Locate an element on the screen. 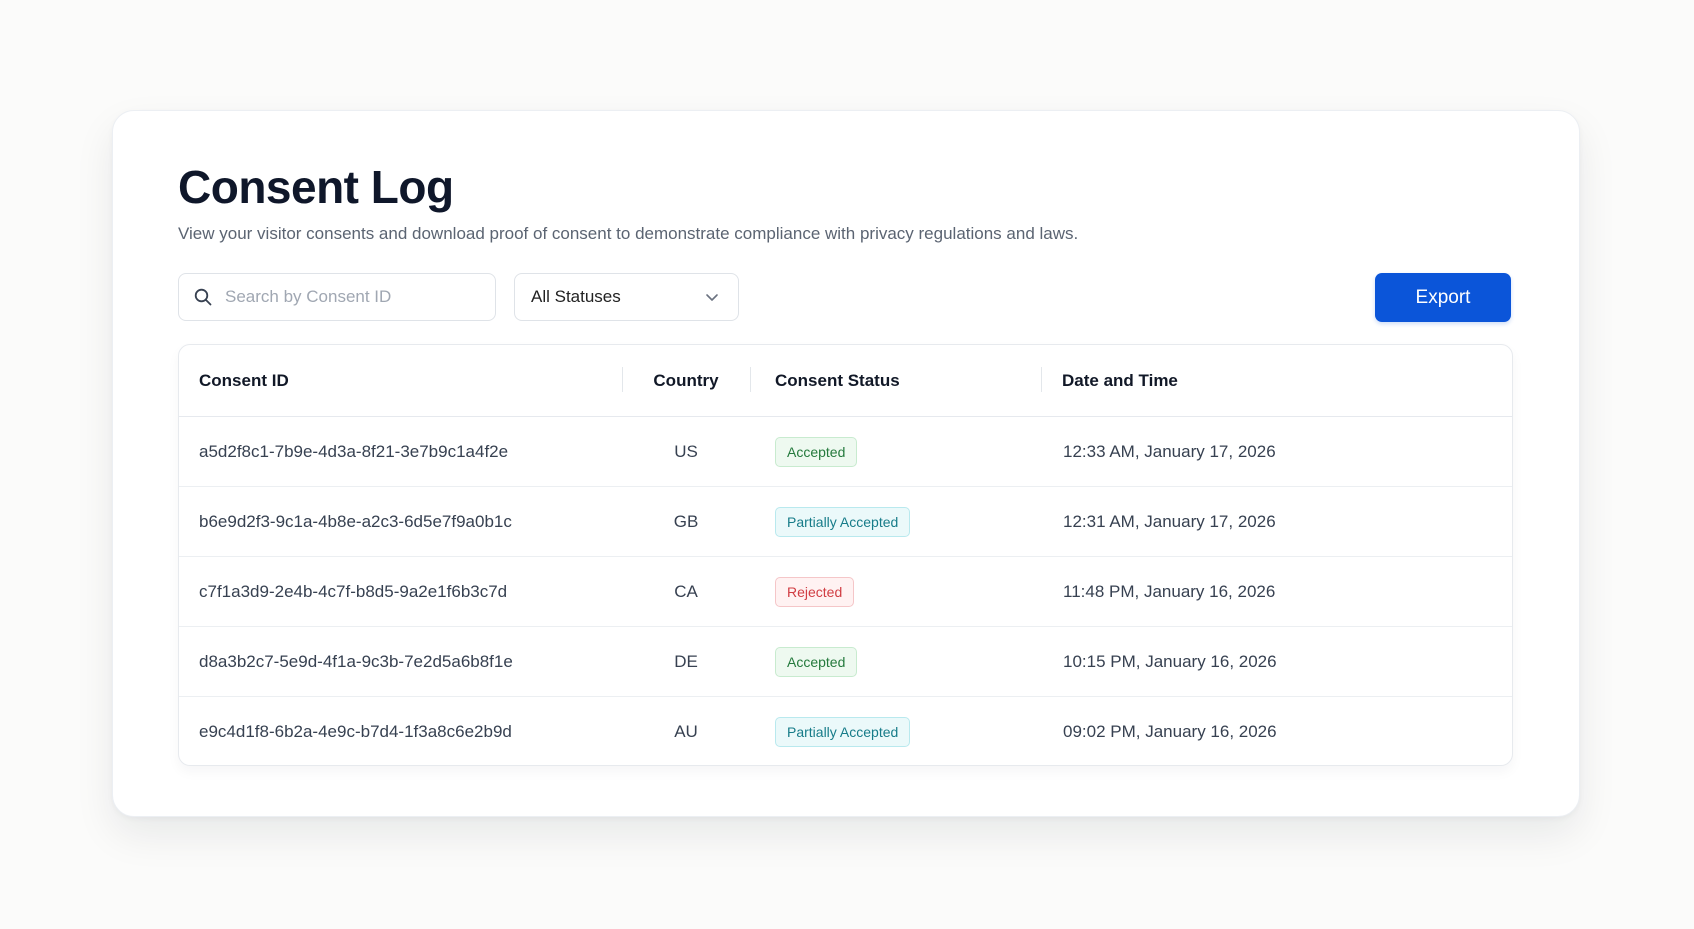 The image size is (1694, 929). page-title: Consent Log is located at coordinates (316, 187).